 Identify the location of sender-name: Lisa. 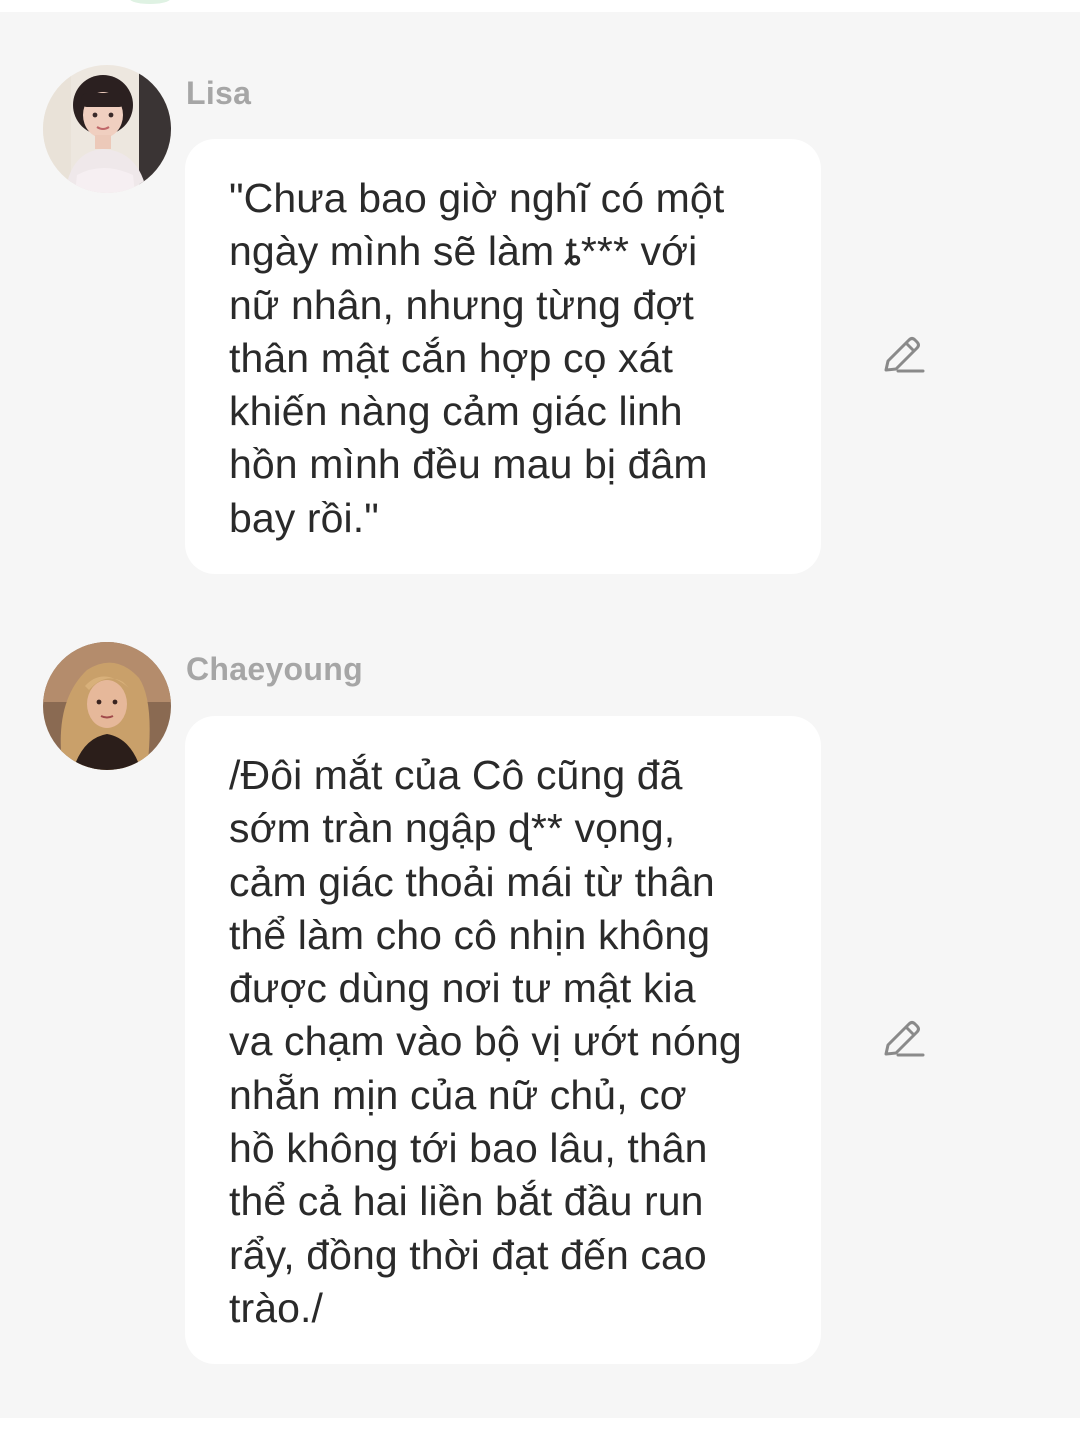
(219, 93).